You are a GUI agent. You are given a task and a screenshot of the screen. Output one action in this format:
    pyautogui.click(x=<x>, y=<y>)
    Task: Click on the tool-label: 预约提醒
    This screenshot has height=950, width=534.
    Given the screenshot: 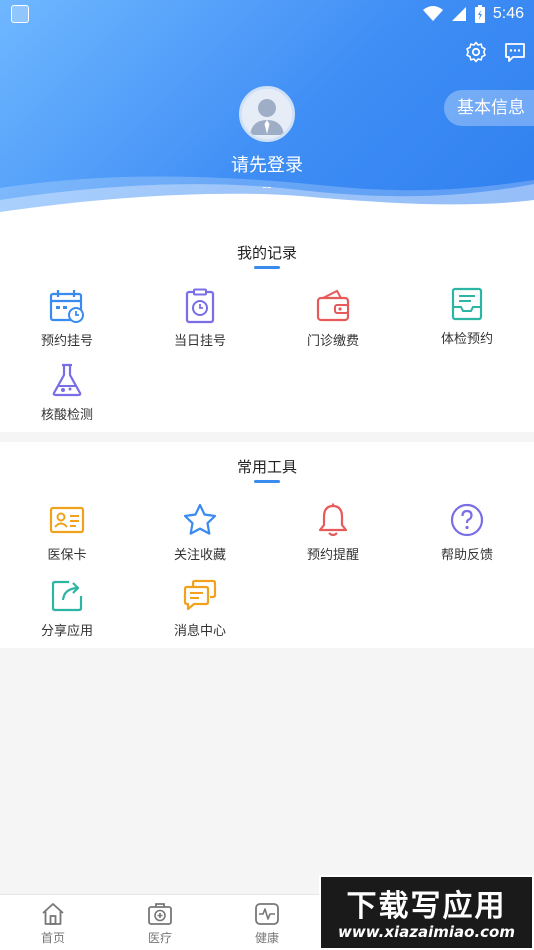 What is the action you would take?
    pyautogui.click(x=332, y=555)
    